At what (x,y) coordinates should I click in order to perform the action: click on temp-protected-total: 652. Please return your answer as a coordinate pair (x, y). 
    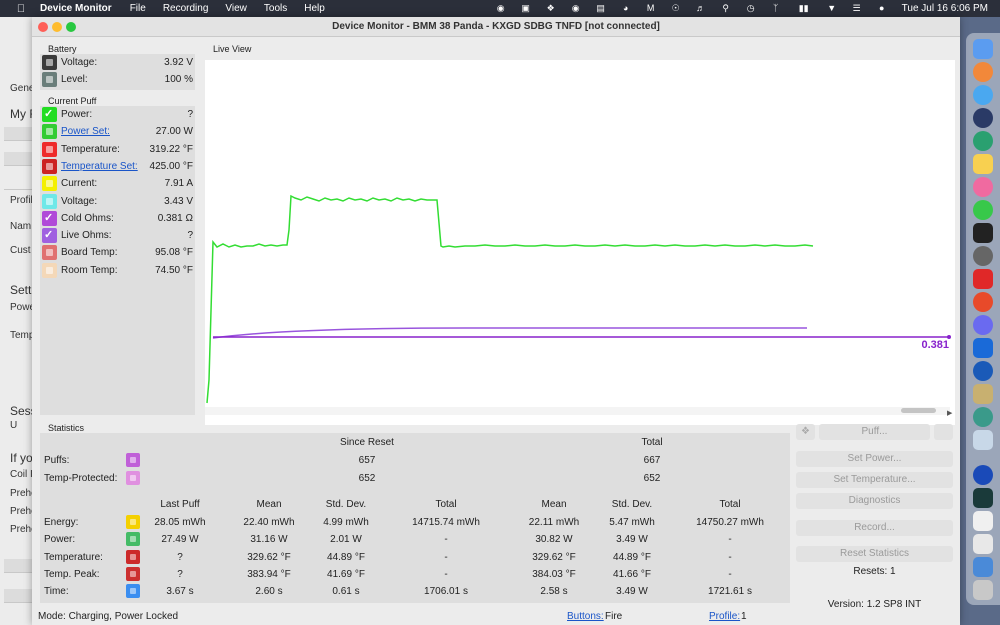
    Looking at the image, I should click on (652, 478).